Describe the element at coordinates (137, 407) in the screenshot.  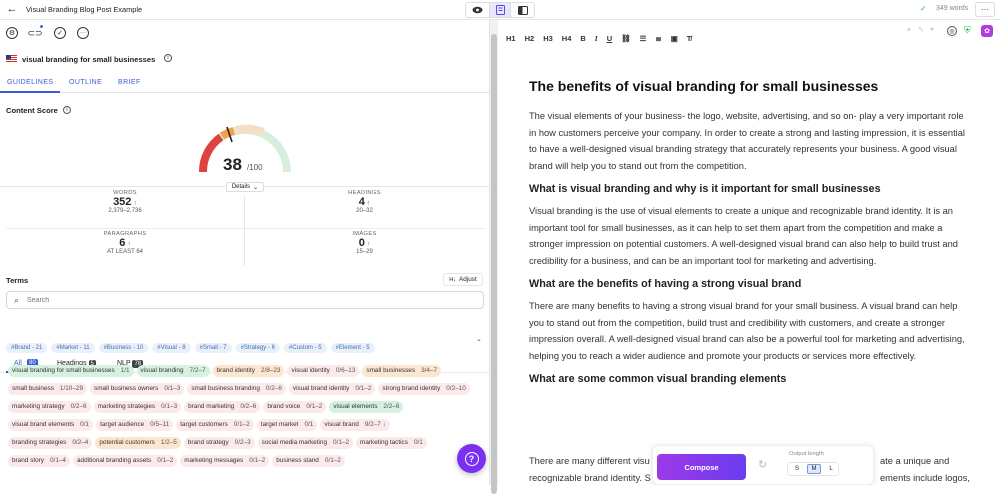
I see `term-pill: marketing strategies 0/1–3` at that location.